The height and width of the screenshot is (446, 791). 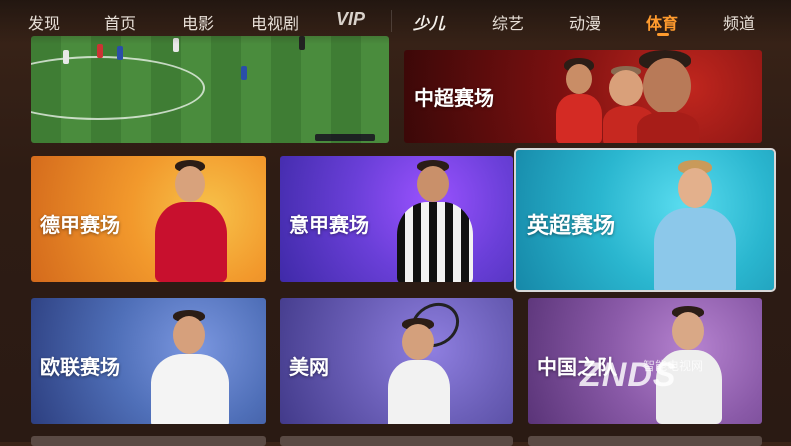 I want to click on nav-divider, so click(x=391, y=21).